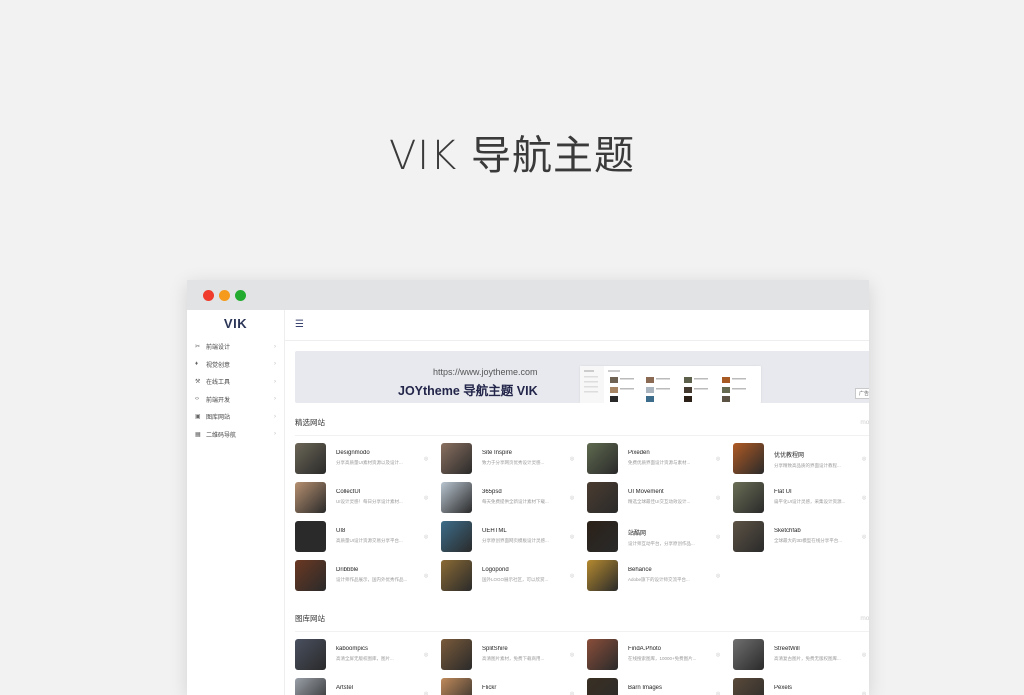  What do you see at coordinates (198, 434) in the screenshot?
I see `qrcode-icon: ▦` at bounding box center [198, 434].